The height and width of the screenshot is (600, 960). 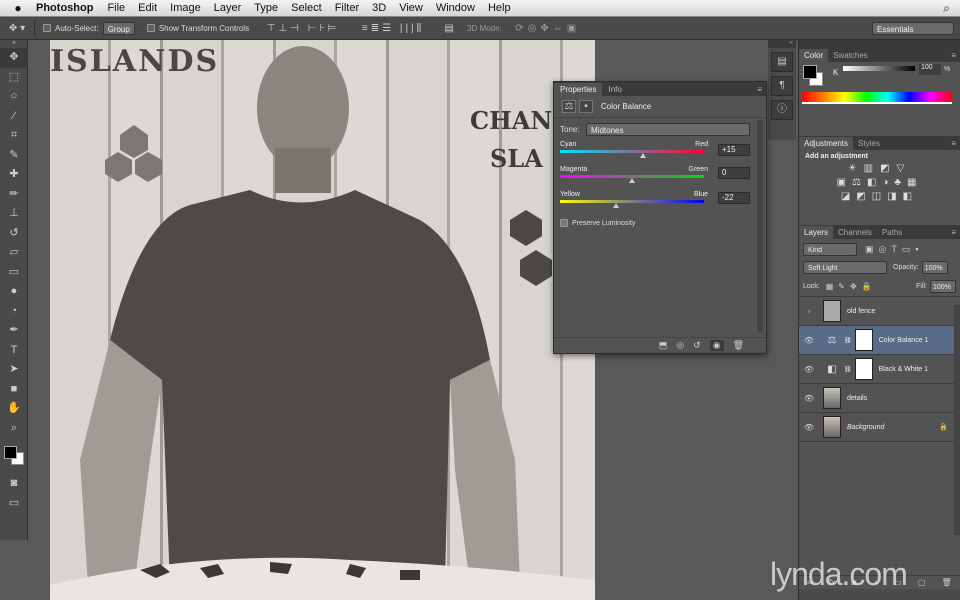 What do you see at coordinates (303, 28) in the screenshot?
I see `align-icons: ⊤⊥⊣ ⊢⊦⊨` at bounding box center [303, 28].